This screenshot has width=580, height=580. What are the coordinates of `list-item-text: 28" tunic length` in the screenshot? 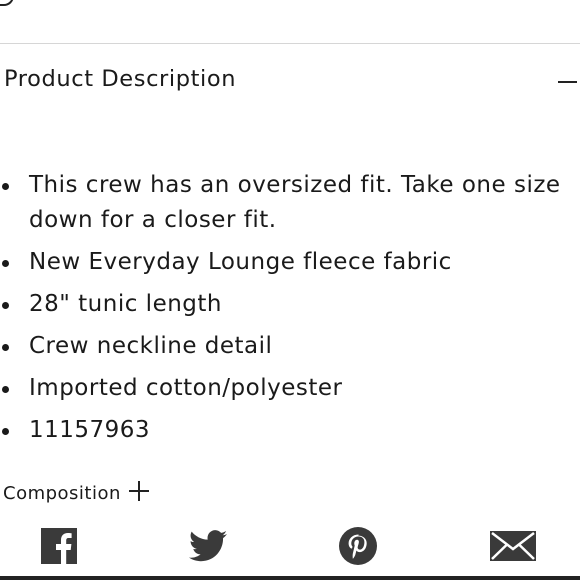 It's located at (125, 304).